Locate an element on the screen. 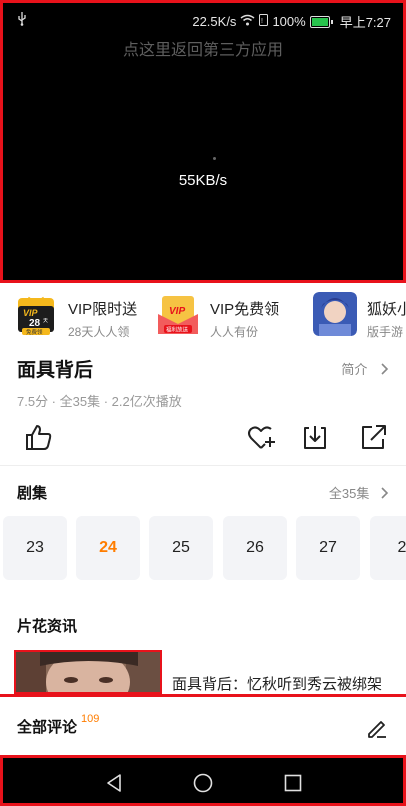  favorite-add-icon is located at coordinates (261, 437).